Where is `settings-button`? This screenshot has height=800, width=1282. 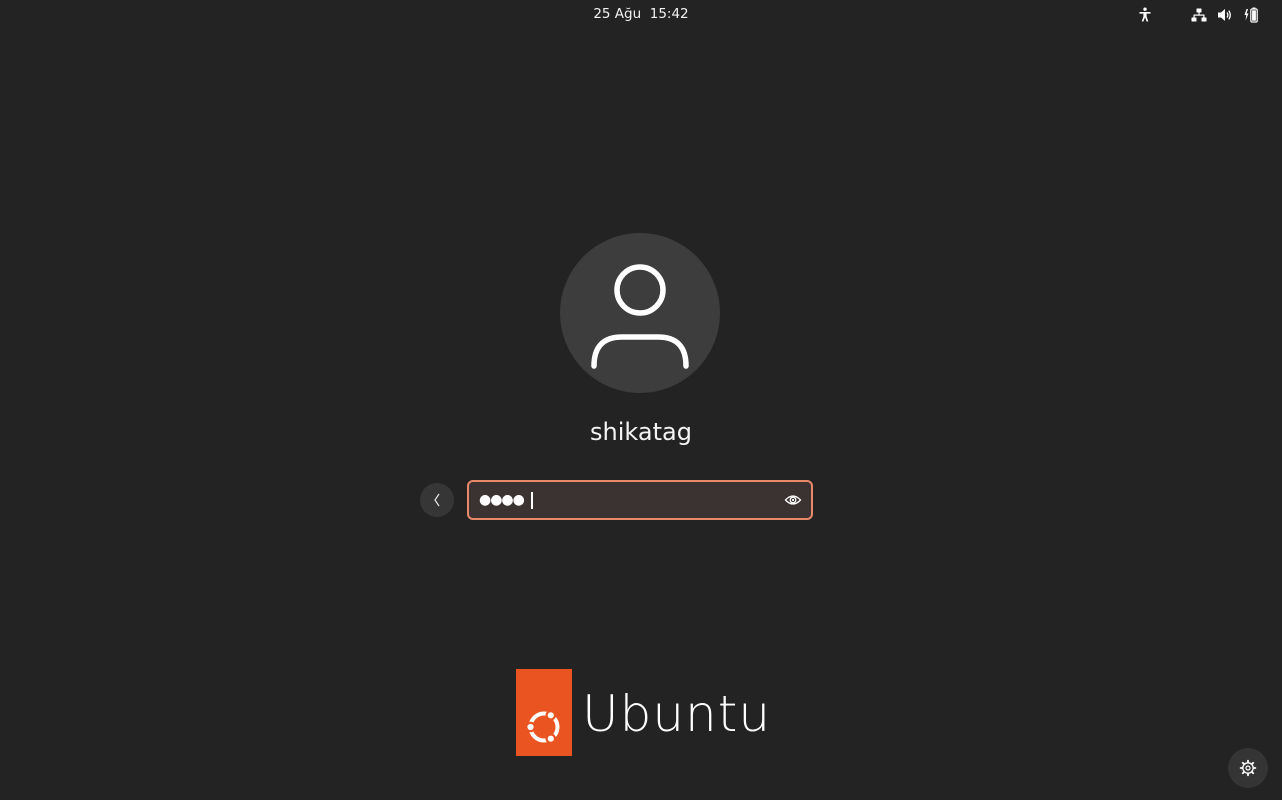 settings-button is located at coordinates (1248, 768).